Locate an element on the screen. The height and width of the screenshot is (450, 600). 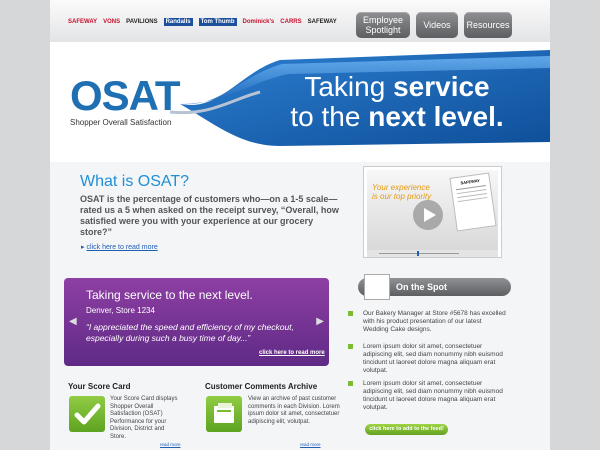
hero-tagline: Taking service to the next level. is located at coordinates (397, 102).